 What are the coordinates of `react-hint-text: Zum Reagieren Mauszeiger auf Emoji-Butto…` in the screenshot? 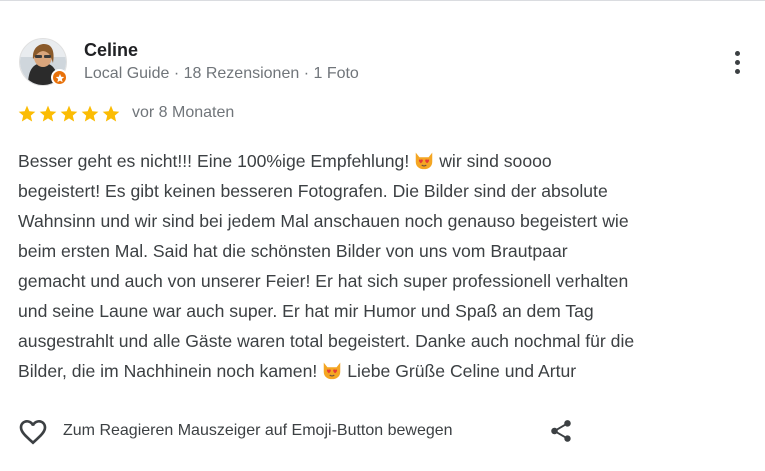 It's located at (258, 430).